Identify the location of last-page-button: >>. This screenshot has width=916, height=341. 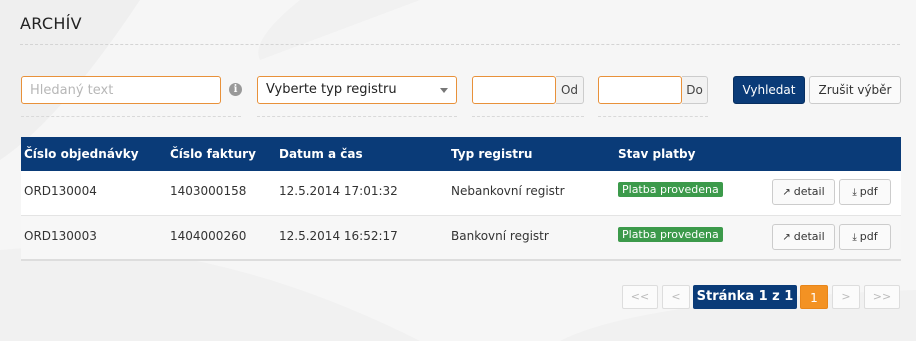
(882, 297).